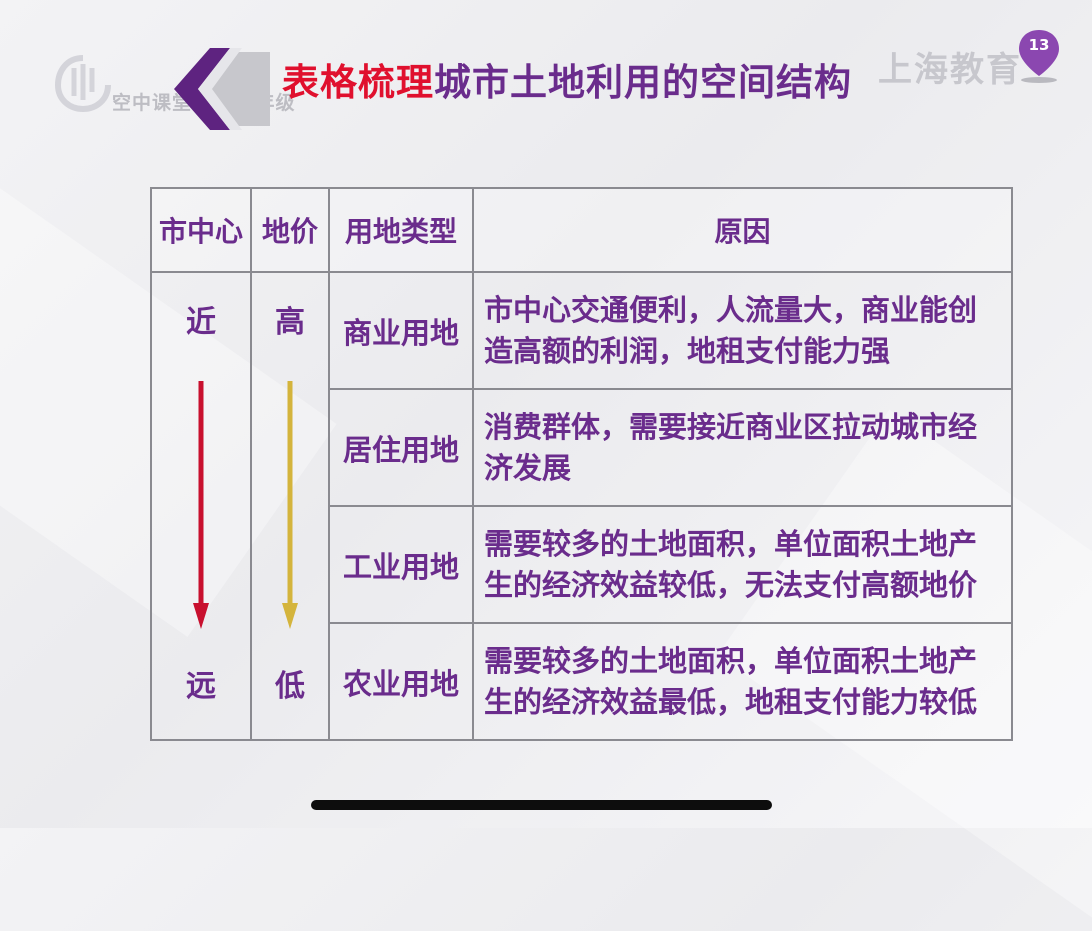 The height and width of the screenshot is (931, 1092). Describe the element at coordinates (742, 564) in the screenshot. I see `reason-cell: 需要较多的土地面积，单位面积土地产生的经济效益较低，无法支付高额地价` at that location.